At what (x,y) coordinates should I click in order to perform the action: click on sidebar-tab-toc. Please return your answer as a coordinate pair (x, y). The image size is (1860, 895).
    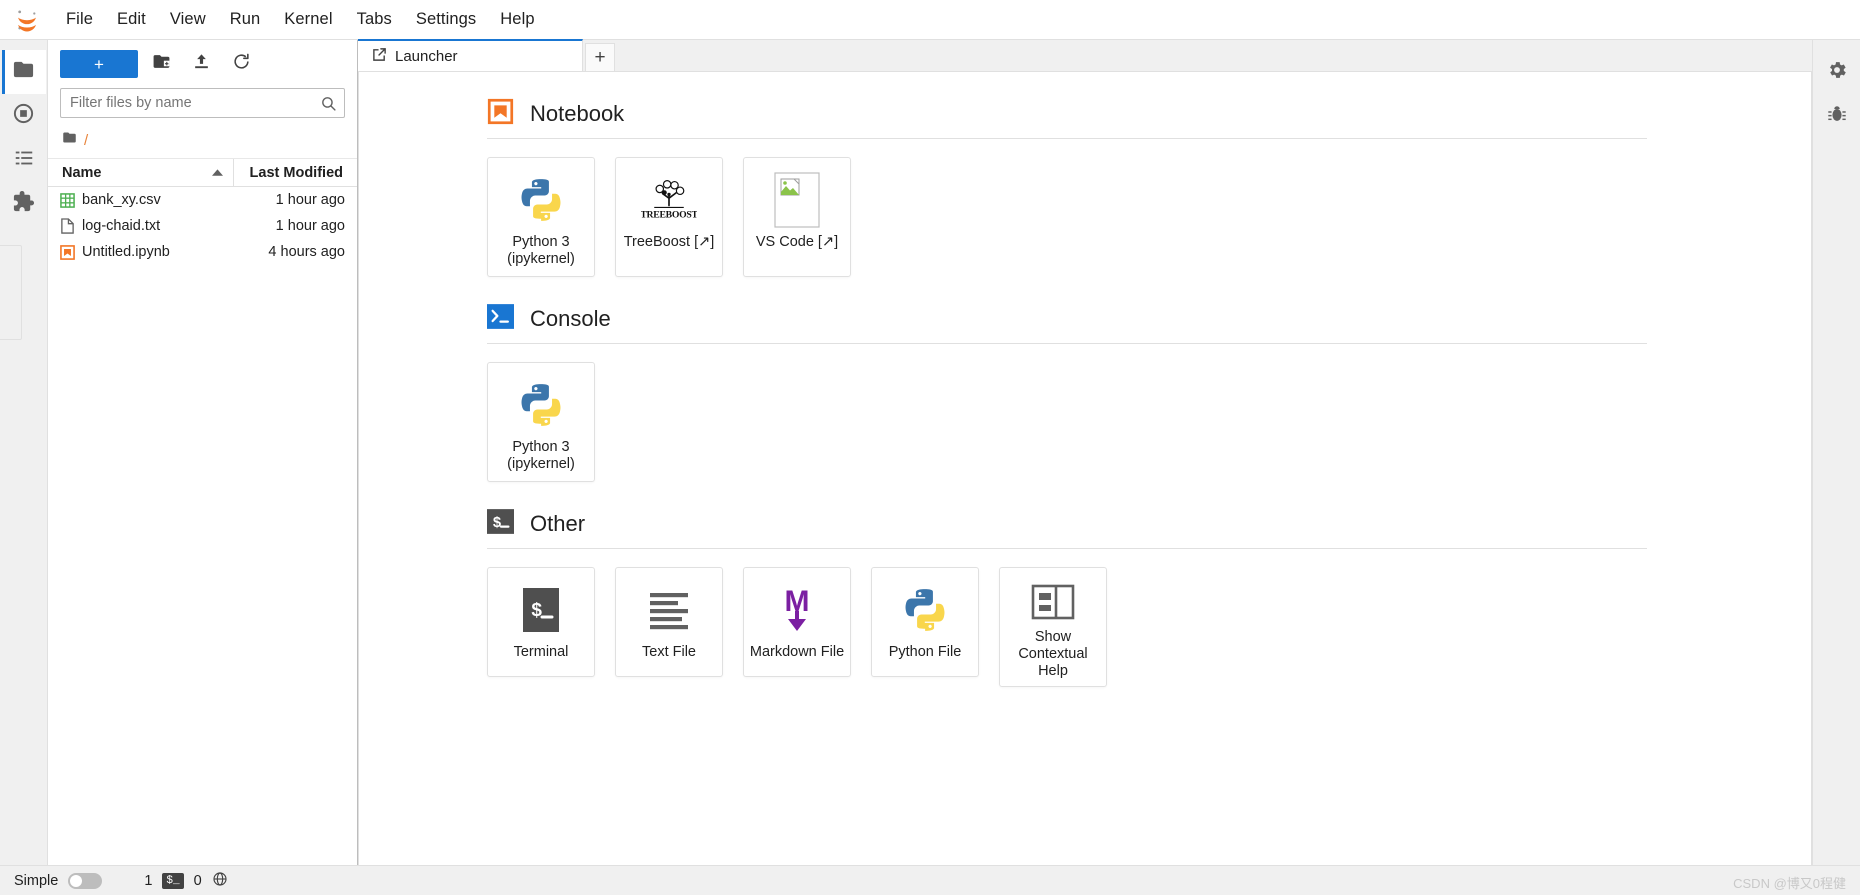
    Looking at the image, I should click on (24, 160).